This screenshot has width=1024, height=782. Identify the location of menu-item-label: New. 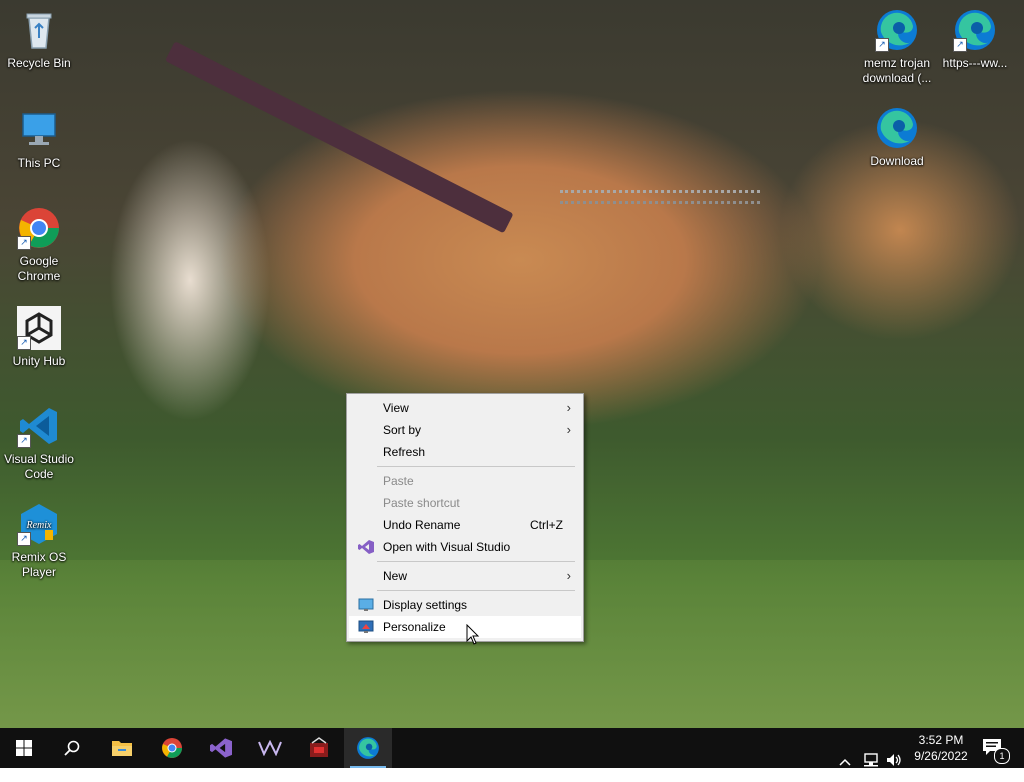
(395, 576).